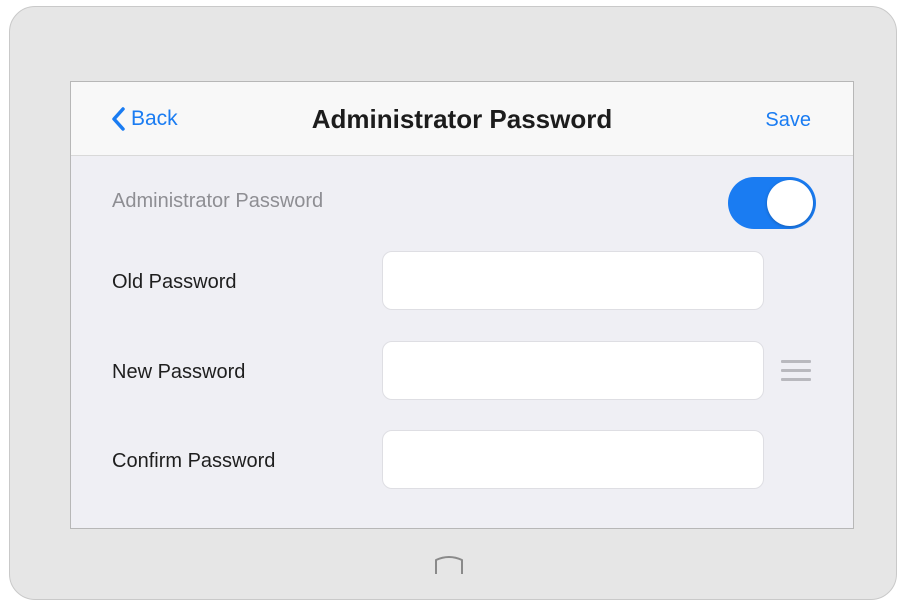  I want to click on save-button: Save, so click(788, 120).